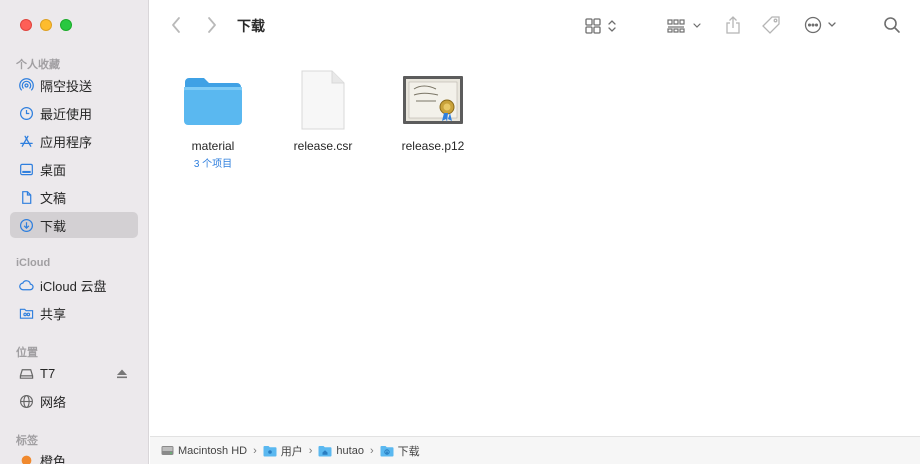 This screenshot has height=464, width=920. Describe the element at coordinates (53, 198) in the screenshot. I see `sidebar-item-label: 文稿` at that location.